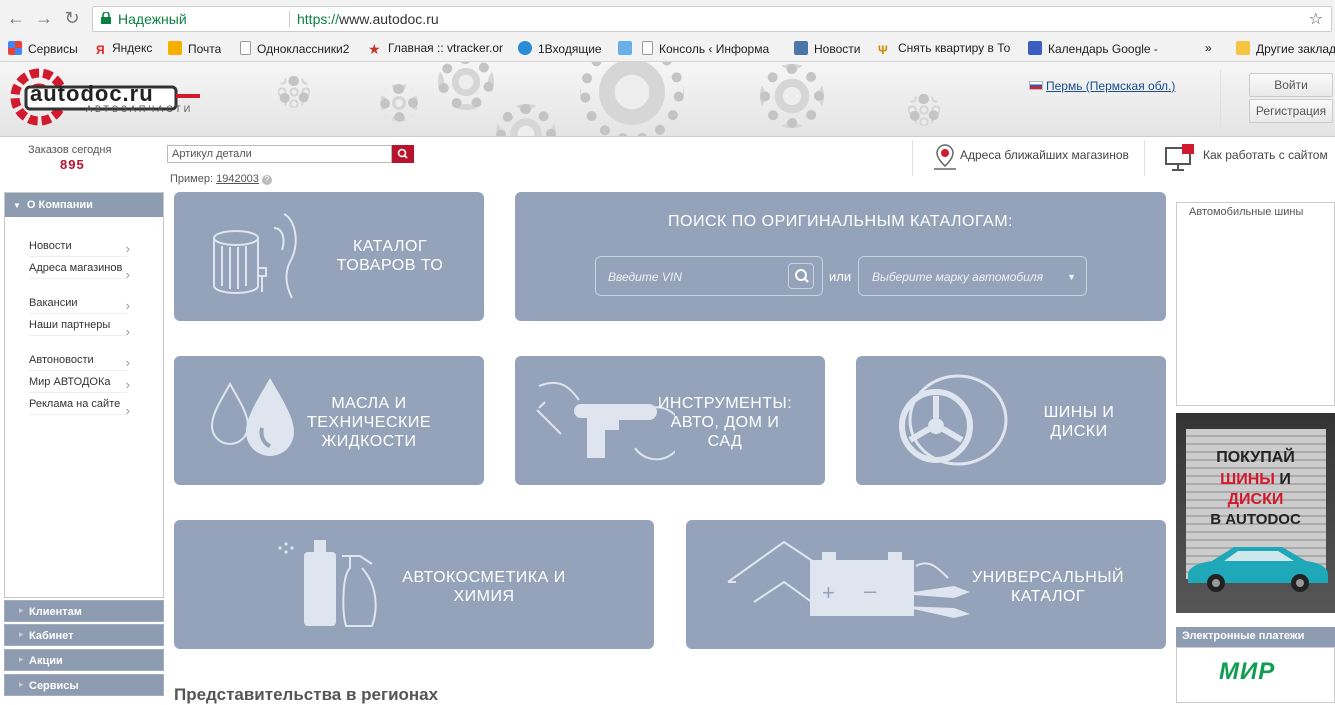 Image resolution: width=1335 pixels, height=705 pixels. Describe the element at coordinates (1265, 155) in the screenshot. I see `how-to-link: Как работать с сайтом` at that location.